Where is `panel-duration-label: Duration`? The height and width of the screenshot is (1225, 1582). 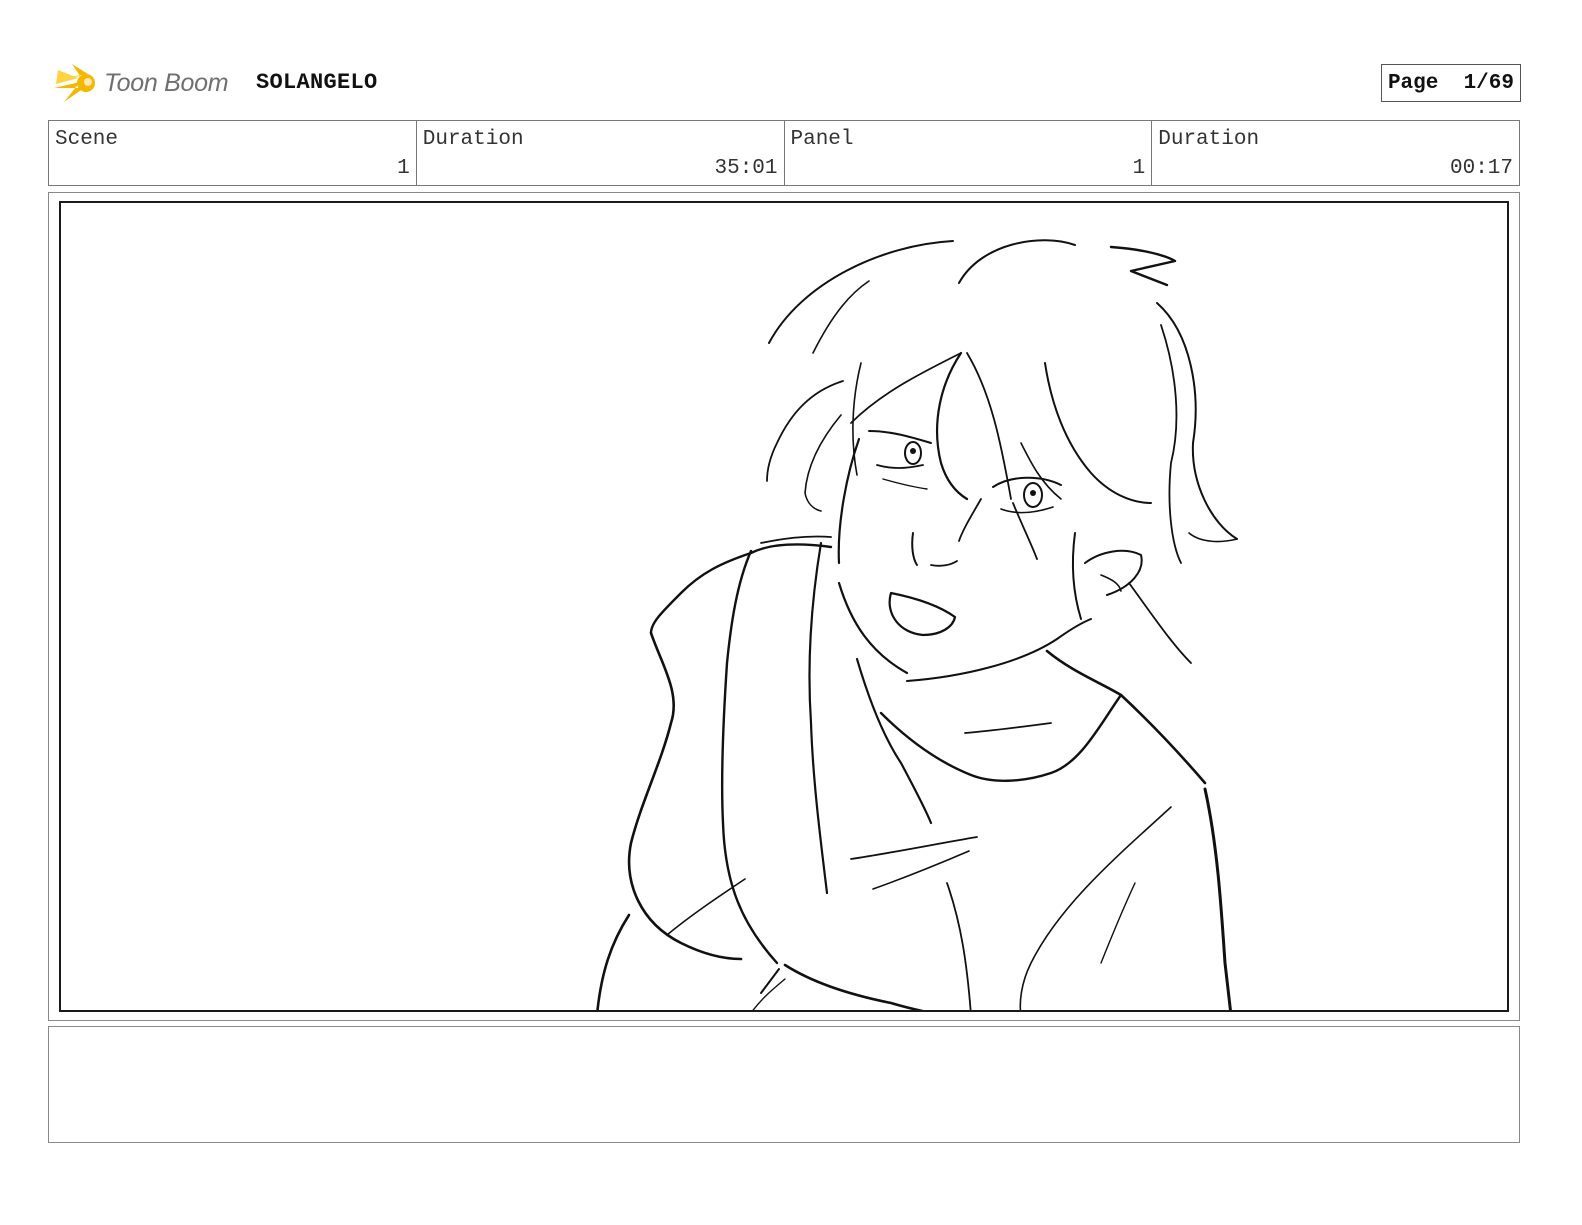 panel-duration-label: Duration is located at coordinates (1209, 139).